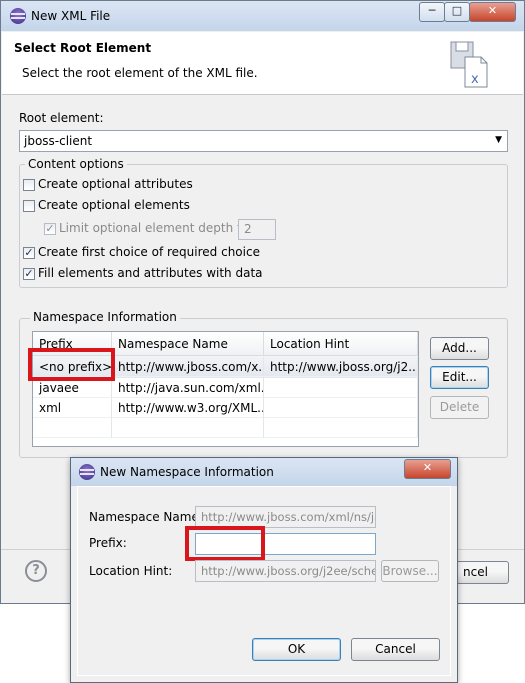 Image resolution: width=525 pixels, height=683 pixels. I want to click on dialog-cancel-button: Cancel, so click(395, 649).